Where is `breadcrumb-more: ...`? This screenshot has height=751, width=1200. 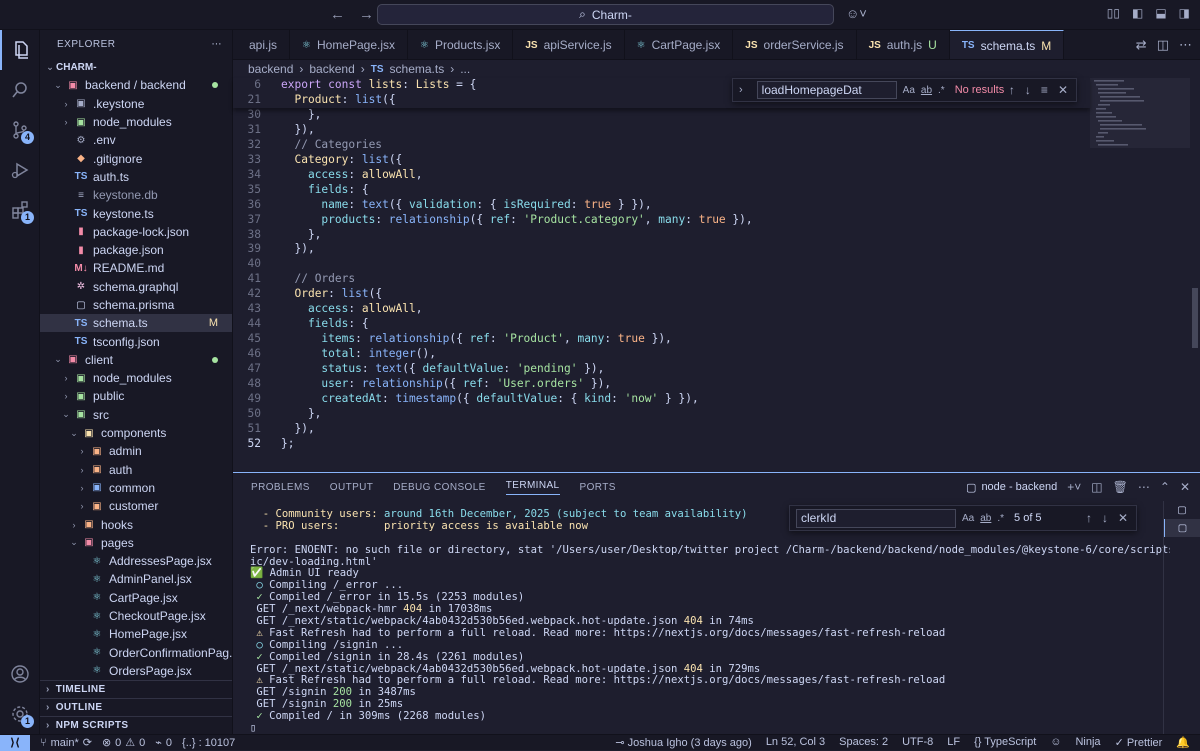
breadcrumb-more: ... is located at coordinates (465, 69).